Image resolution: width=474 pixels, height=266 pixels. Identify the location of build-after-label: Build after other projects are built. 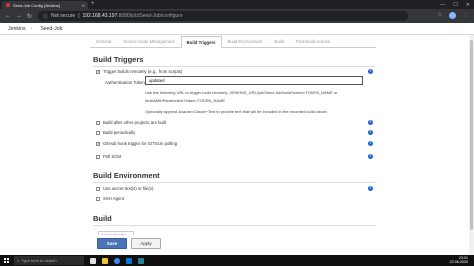
(135, 122).